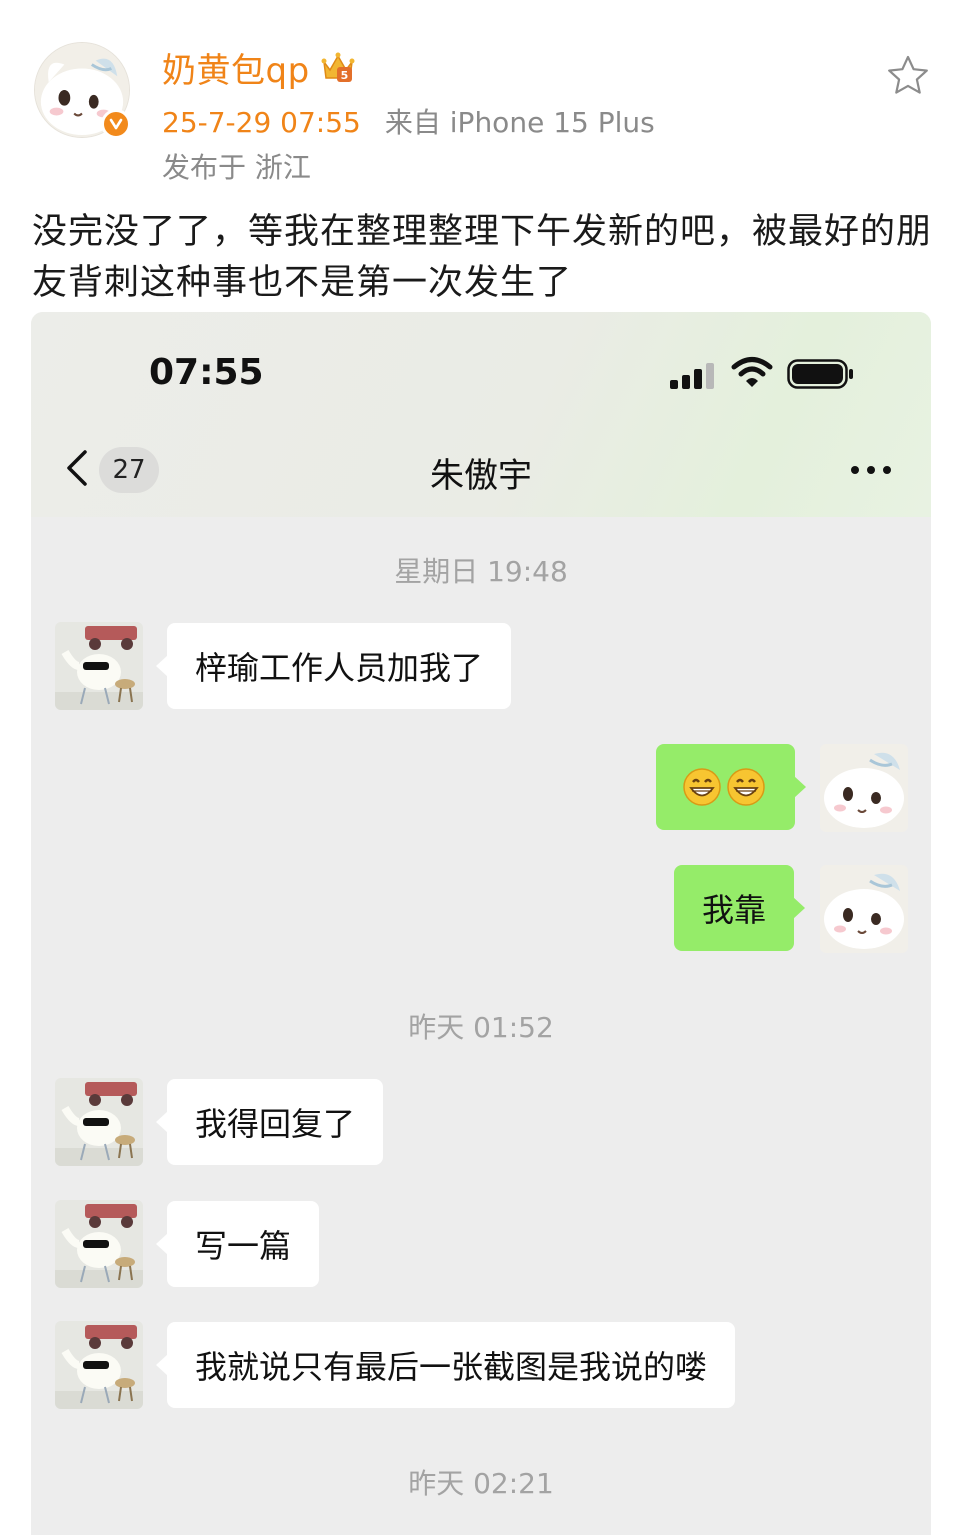 Image resolution: width=960 pixels, height=1535 pixels. Describe the element at coordinates (116, 124) in the screenshot. I see `verified-icon` at that location.